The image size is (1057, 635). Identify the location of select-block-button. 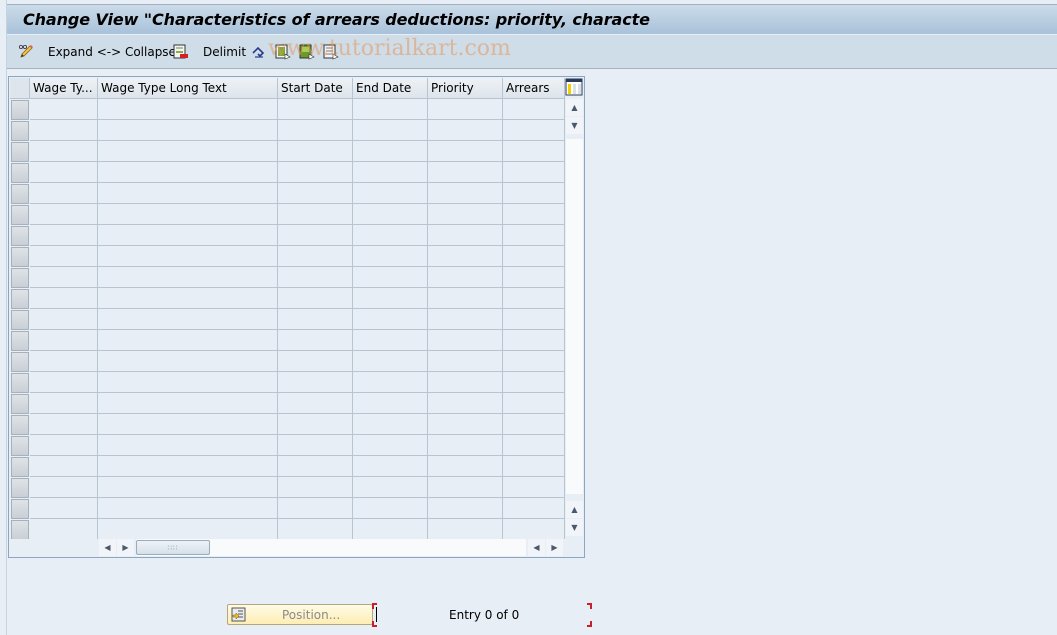
(307, 52).